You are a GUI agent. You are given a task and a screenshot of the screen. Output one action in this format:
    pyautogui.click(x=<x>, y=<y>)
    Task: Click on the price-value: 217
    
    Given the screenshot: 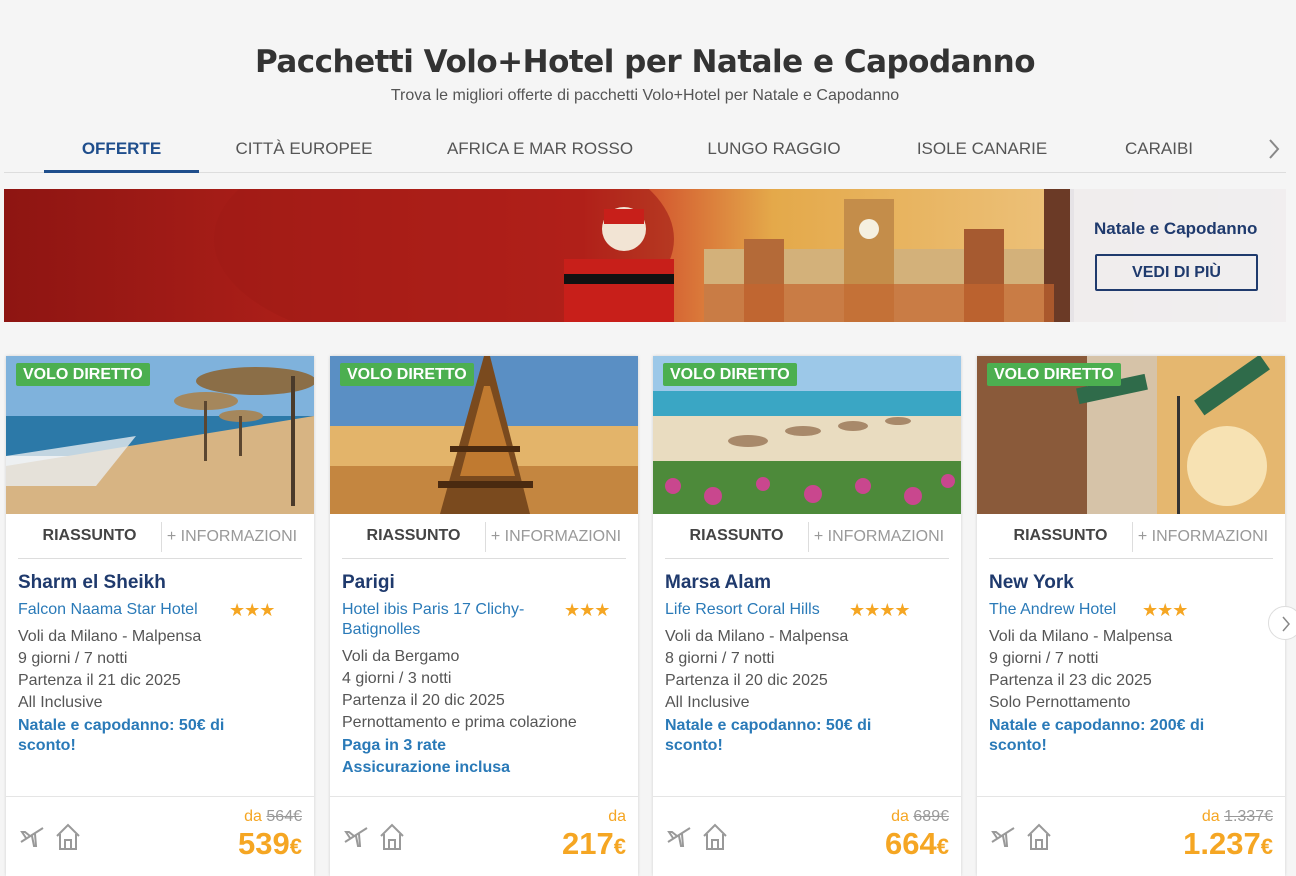 What is the action you would take?
    pyautogui.click(x=588, y=843)
    